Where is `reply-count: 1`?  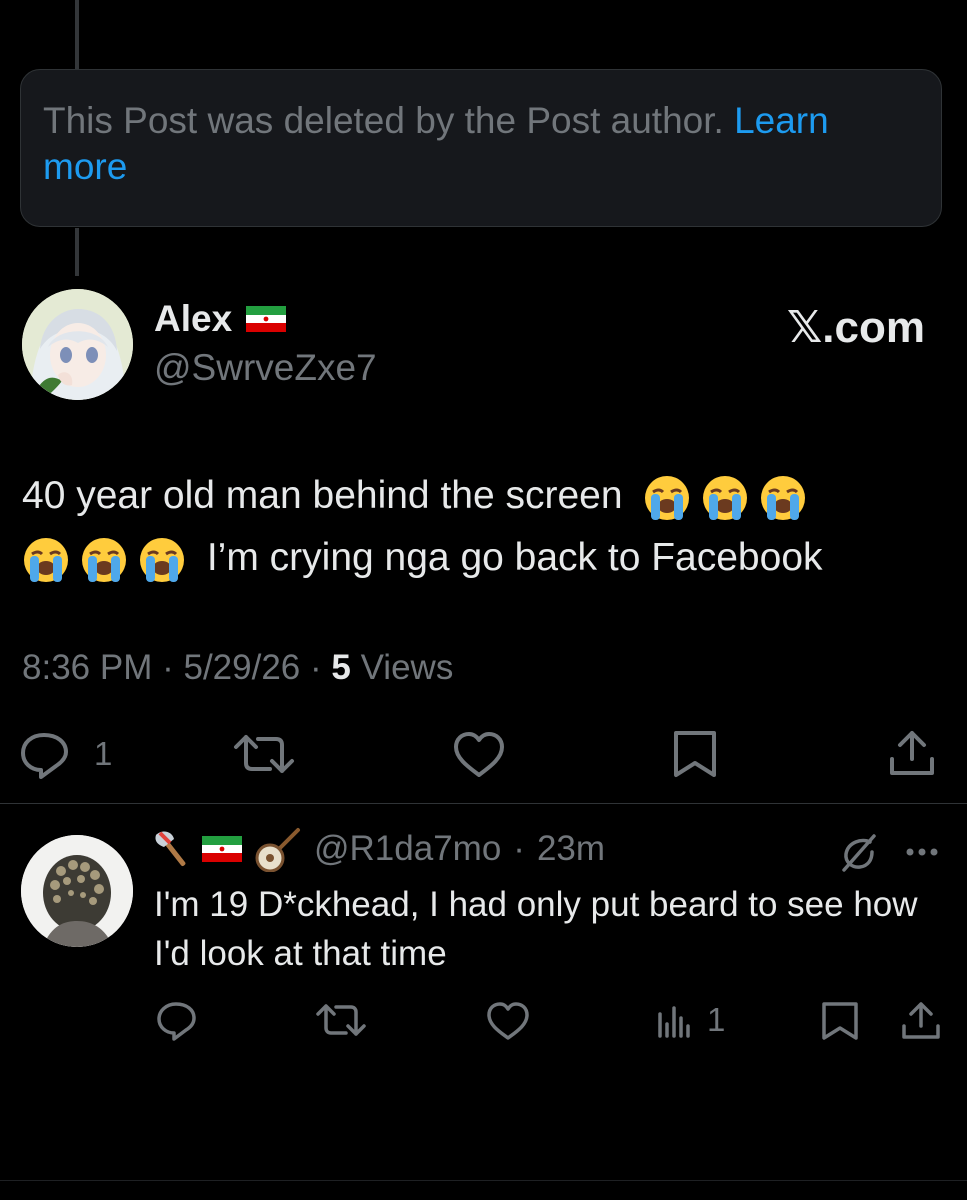
reply-count: 1 is located at coordinates (103, 753).